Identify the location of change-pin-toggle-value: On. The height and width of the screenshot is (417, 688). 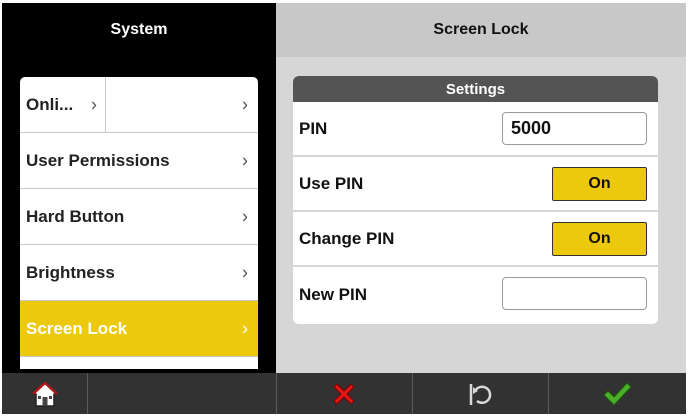
(599, 238).